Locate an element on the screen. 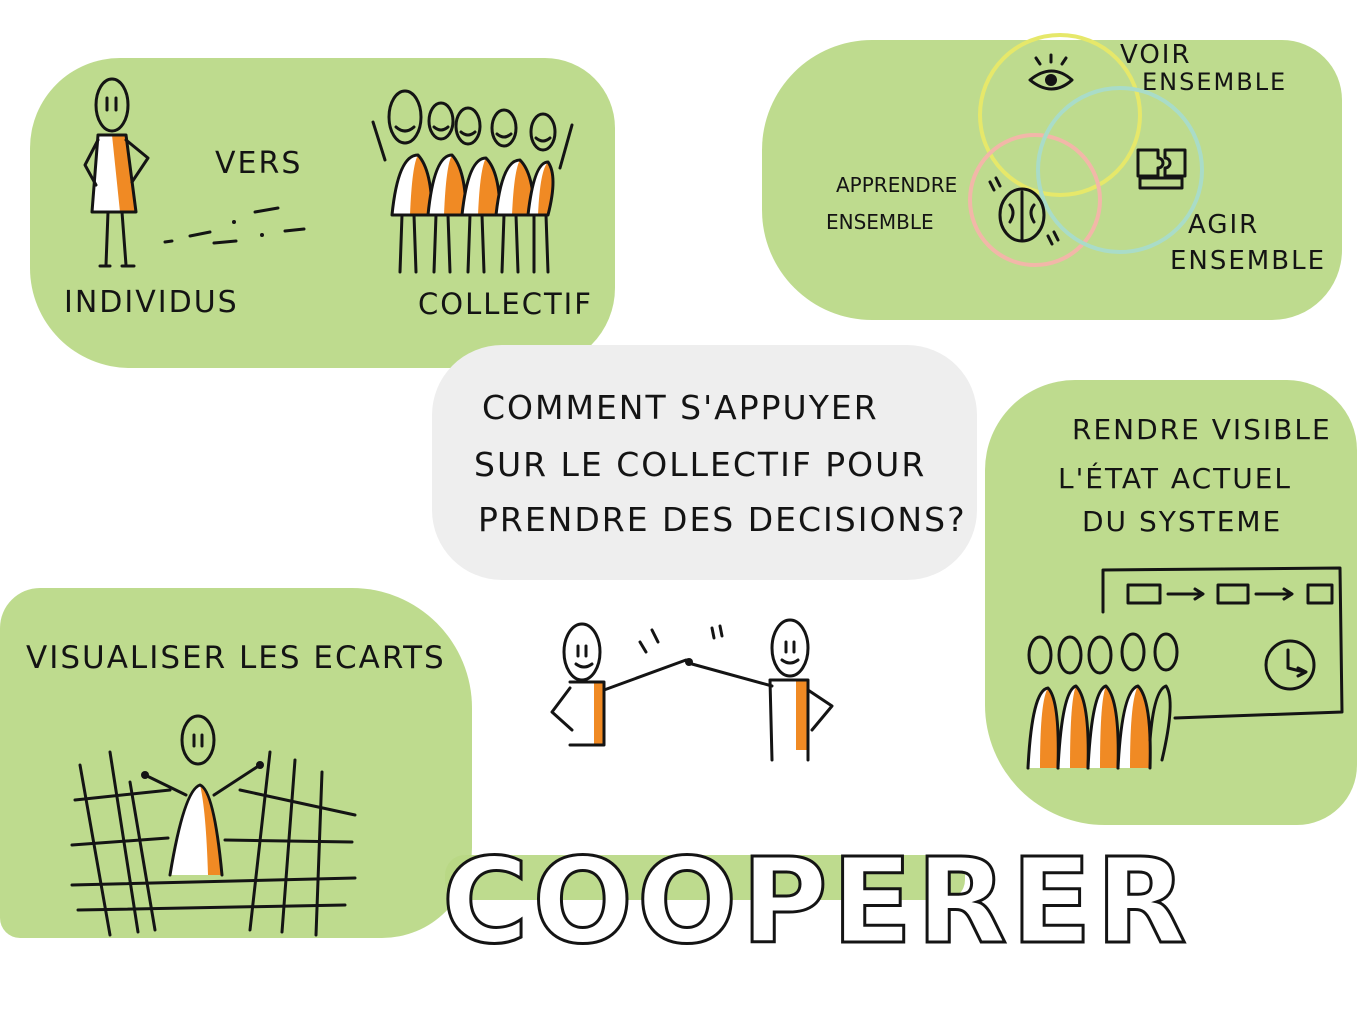 Image resolution: width=1366 pixels, height=1024 pixels. agir-ensemble-label: ENSEMBLE is located at coordinates (1248, 261).